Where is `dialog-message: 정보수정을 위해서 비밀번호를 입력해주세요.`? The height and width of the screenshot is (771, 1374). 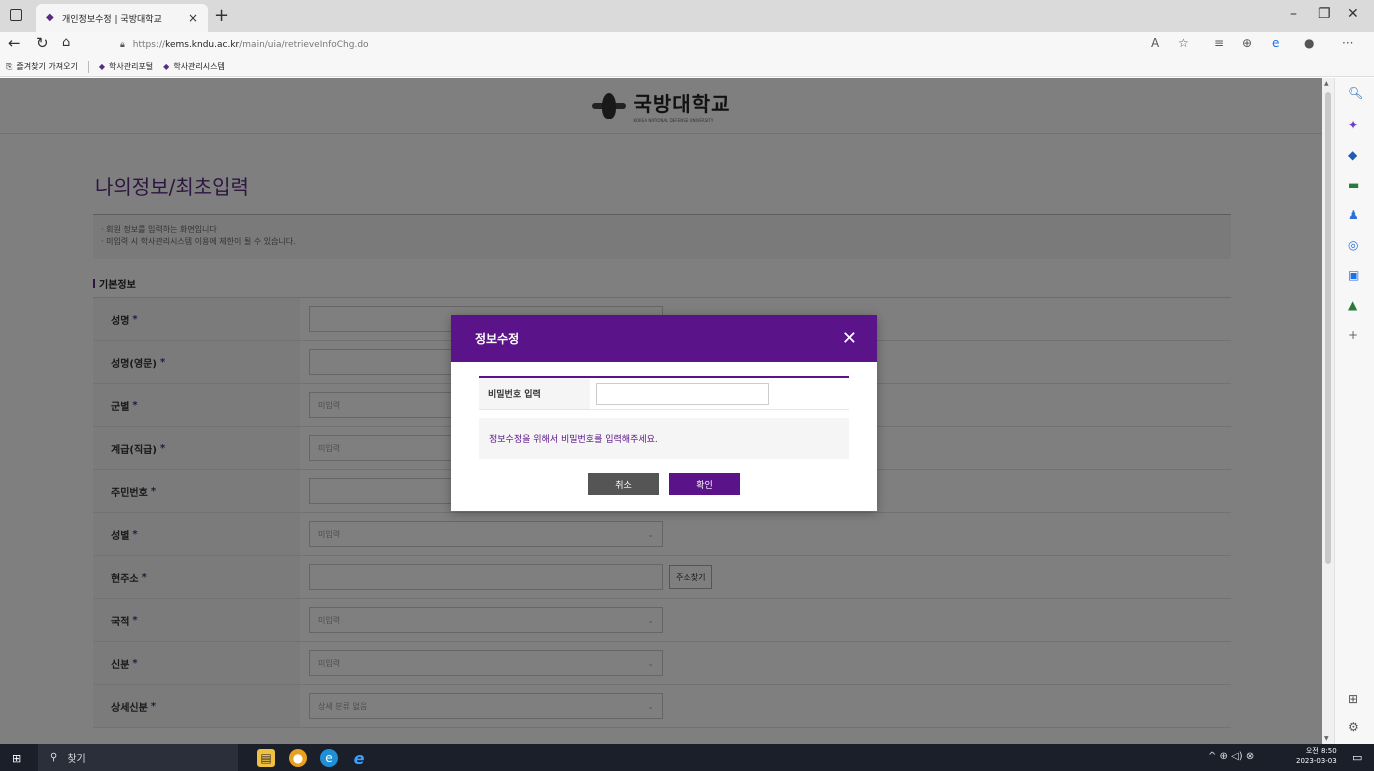 dialog-message: 정보수정을 위해서 비밀번호를 입력해주세요. is located at coordinates (664, 438).